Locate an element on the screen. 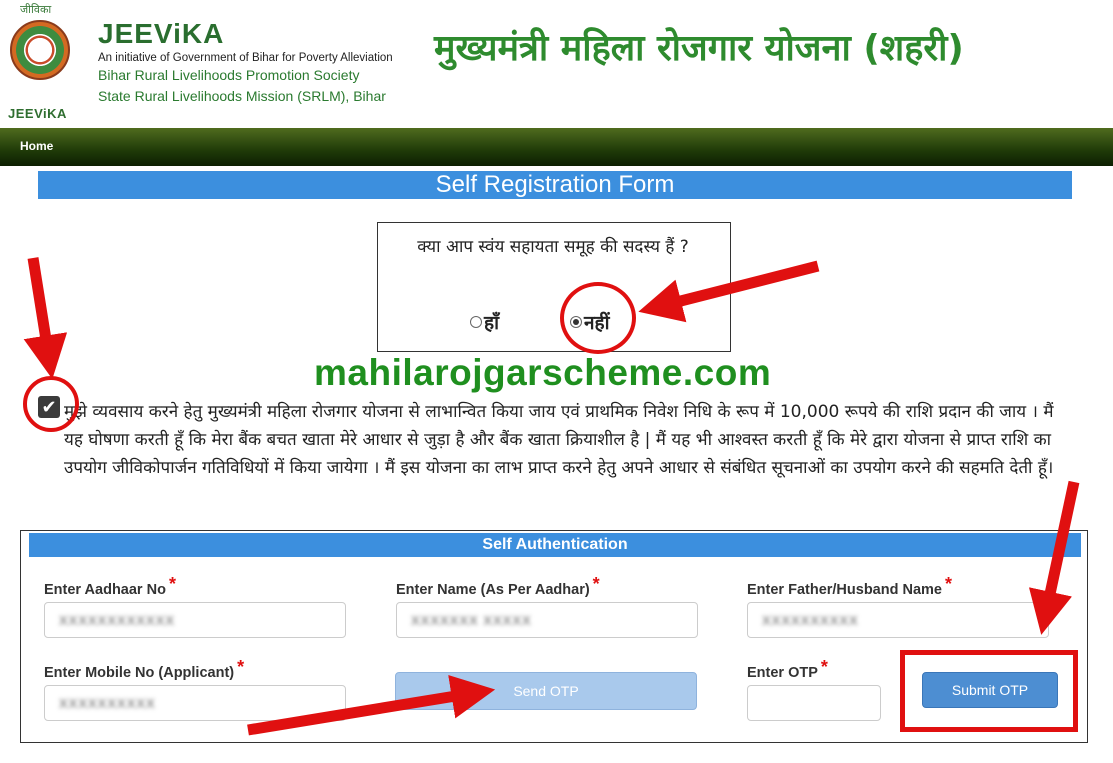  mobile-value: XXXXXXXXXX is located at coordinates (107, 703).